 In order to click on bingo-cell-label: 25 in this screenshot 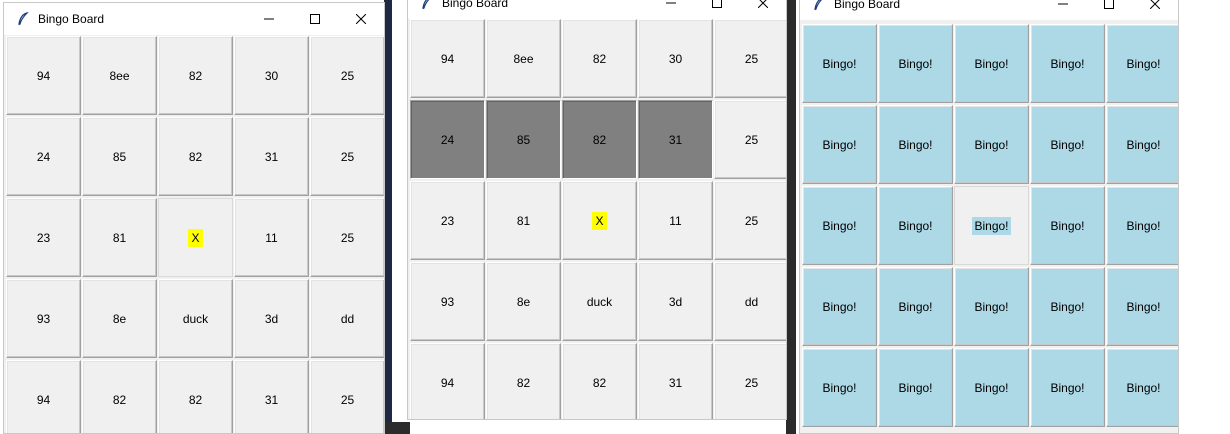, I will do `click(751, 139)`.